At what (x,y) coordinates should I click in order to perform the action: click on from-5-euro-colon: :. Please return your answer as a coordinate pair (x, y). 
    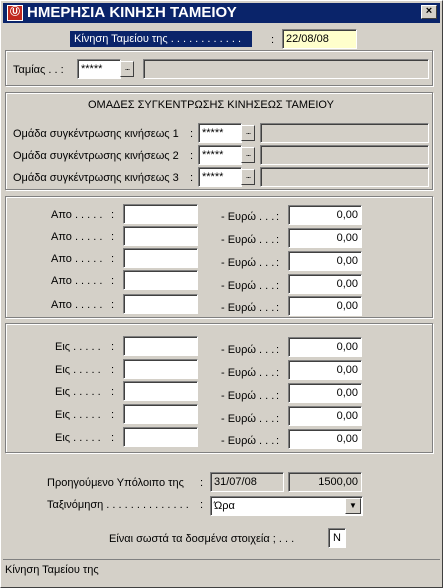
    Looking at the image, I should click on (278, 308).